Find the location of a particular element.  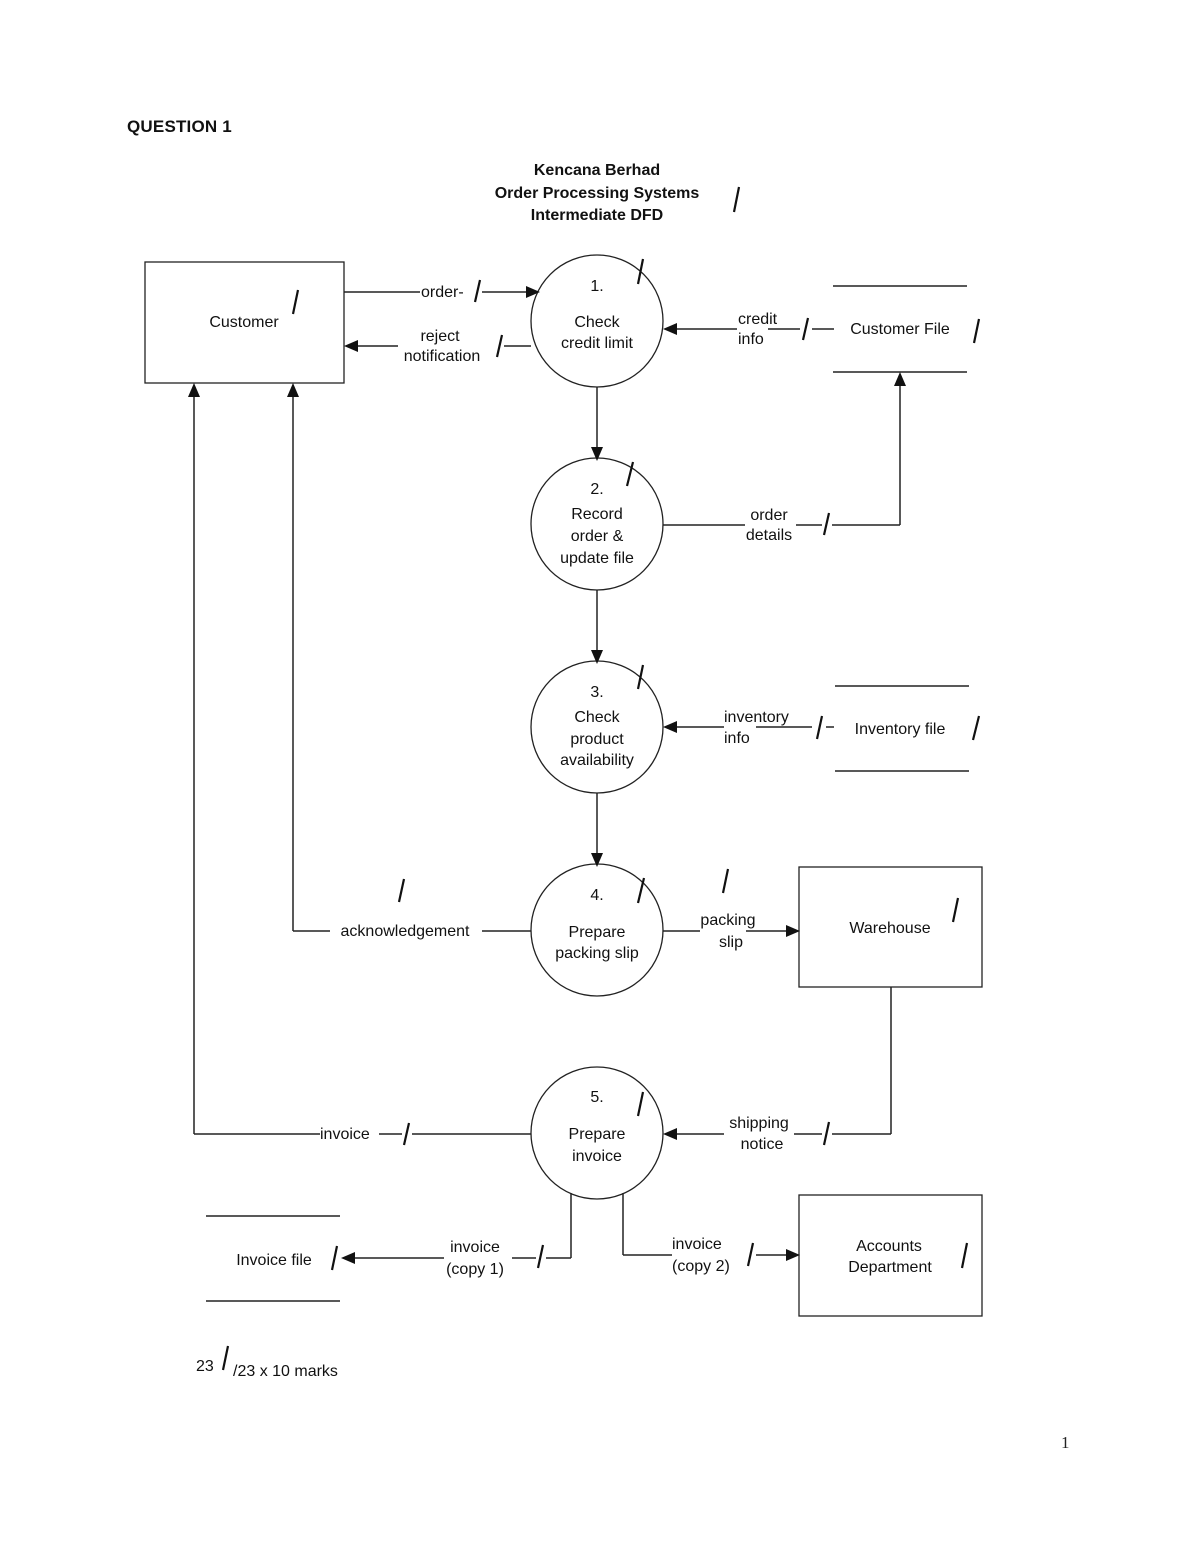

process-2-number: 2. is located at coordinates (596, 489).